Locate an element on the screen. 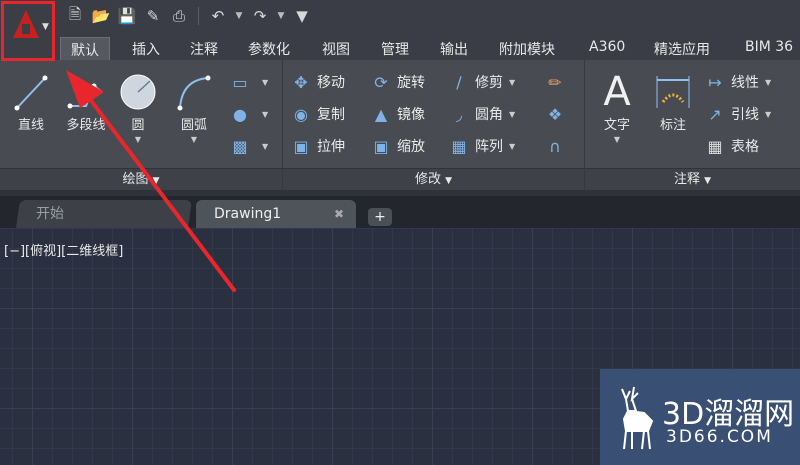 The image size is (800, 465). tab-drawing1: Drawing1 ✖ is located at coordinates (276, 214).